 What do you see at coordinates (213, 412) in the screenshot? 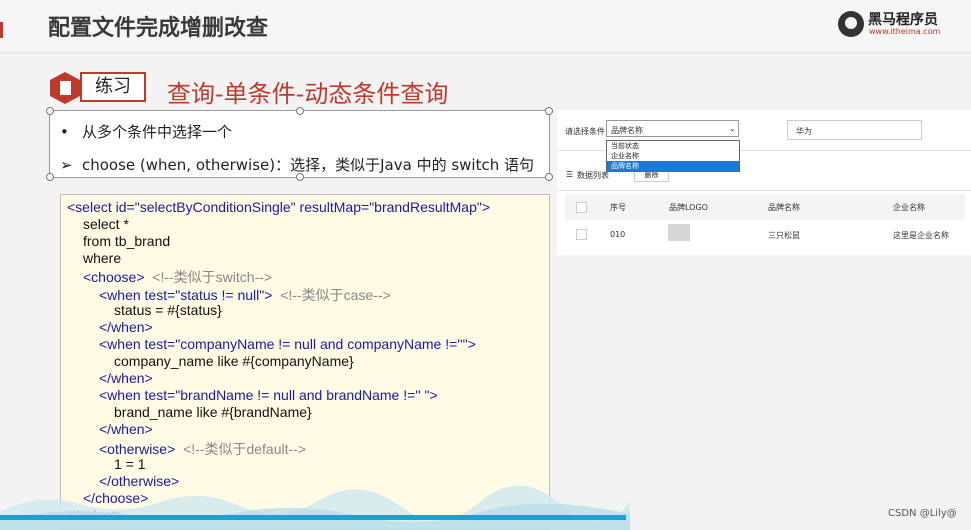
I see `code-line: brand_name like #{brandName}` at bounding box center [213, 412].